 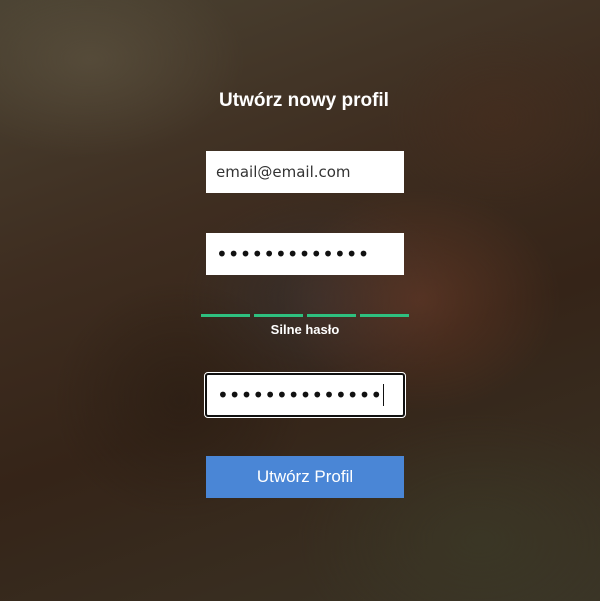 I want to click on password-field: •••••••••••••, so click(x=305, y=254).